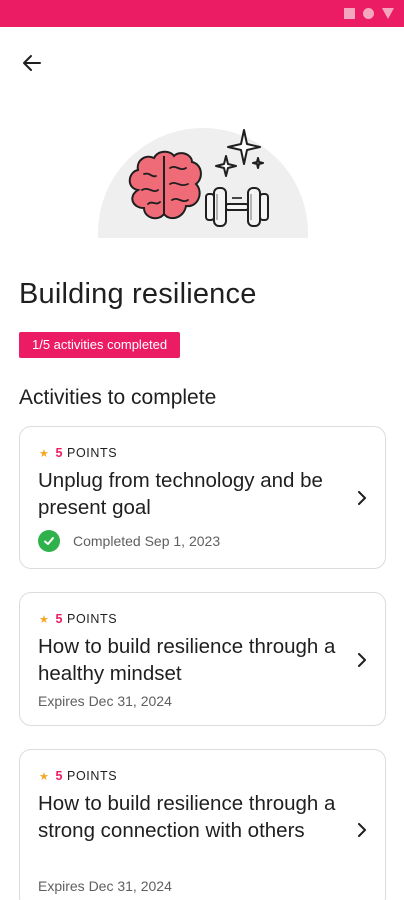 The height and width of the screenshot is (900, 404). I want to click on brain-icon, so click(165, 185).